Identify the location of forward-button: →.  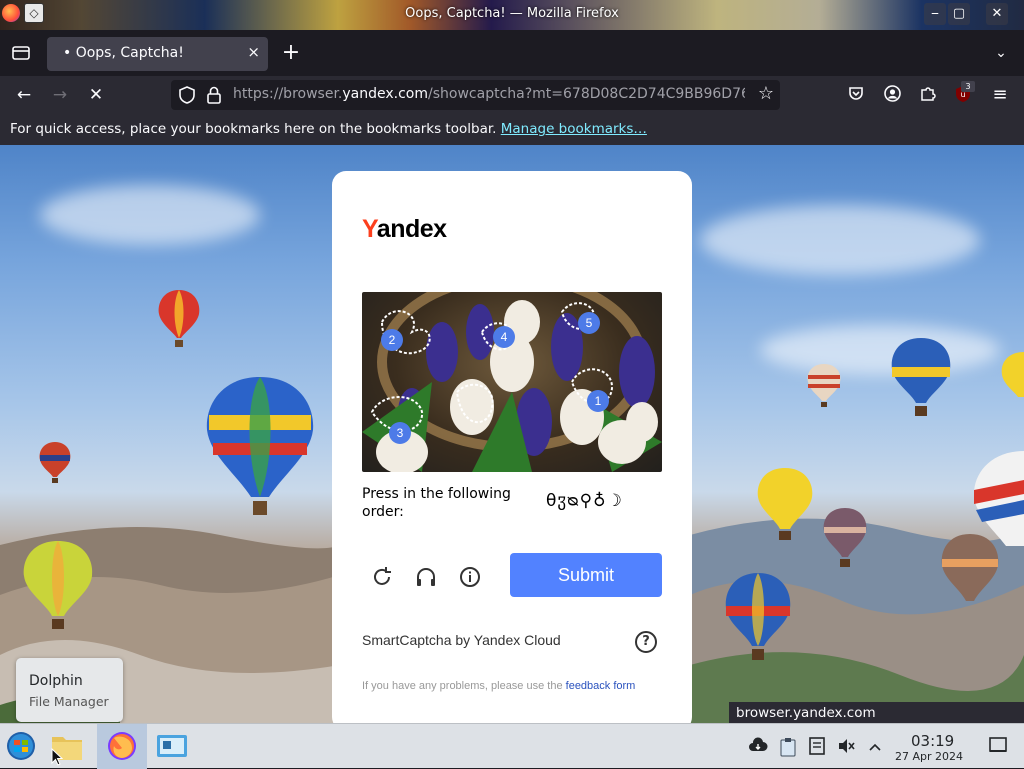
(60, 95).